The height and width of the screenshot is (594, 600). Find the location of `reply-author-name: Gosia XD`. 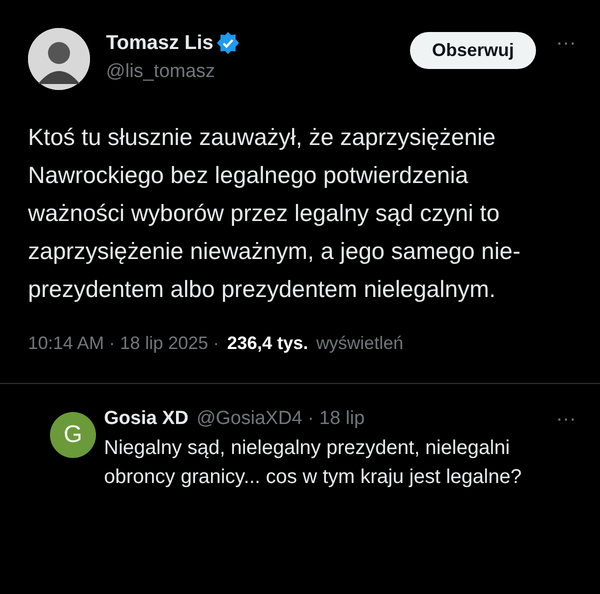

reply-author-name: Gosia XD is located at coordinates (146, 419).